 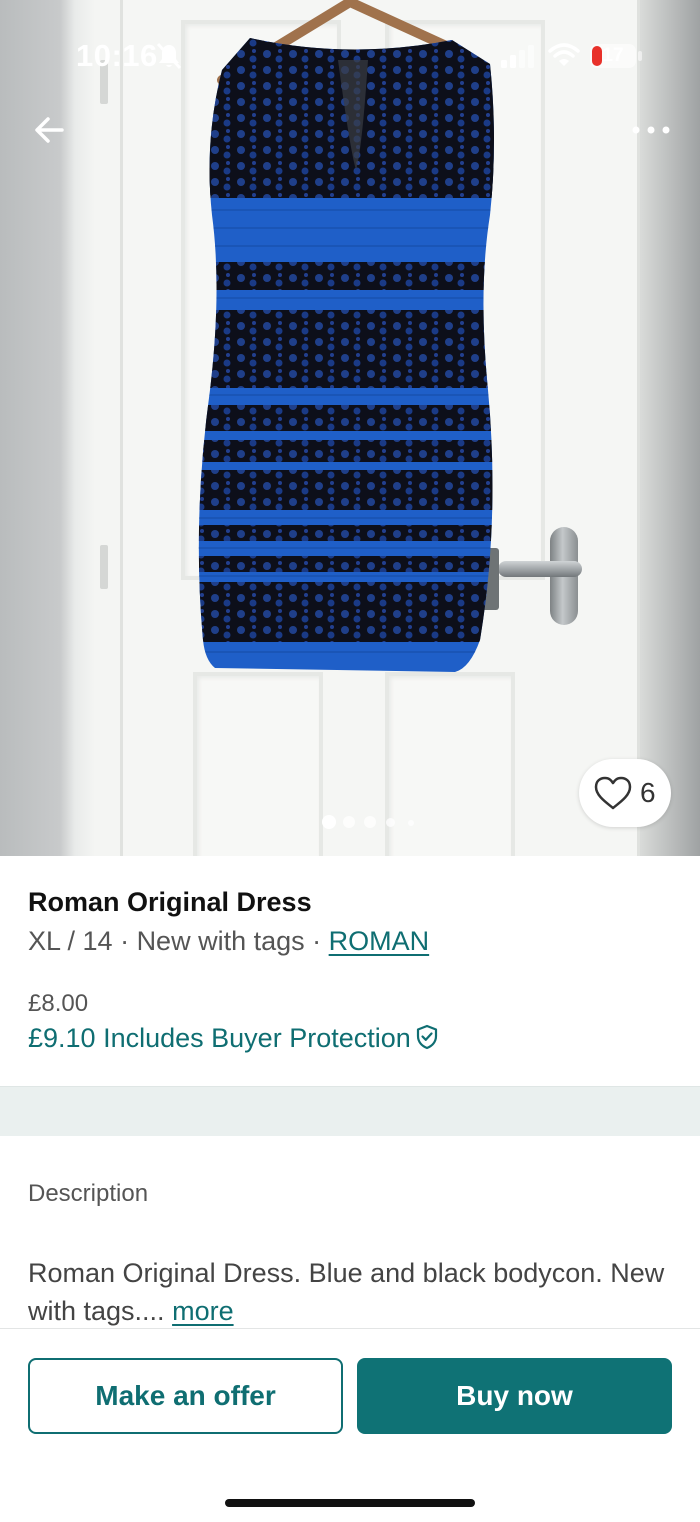 I want to click on description-more-link: more, so click(x=203, y=1311).